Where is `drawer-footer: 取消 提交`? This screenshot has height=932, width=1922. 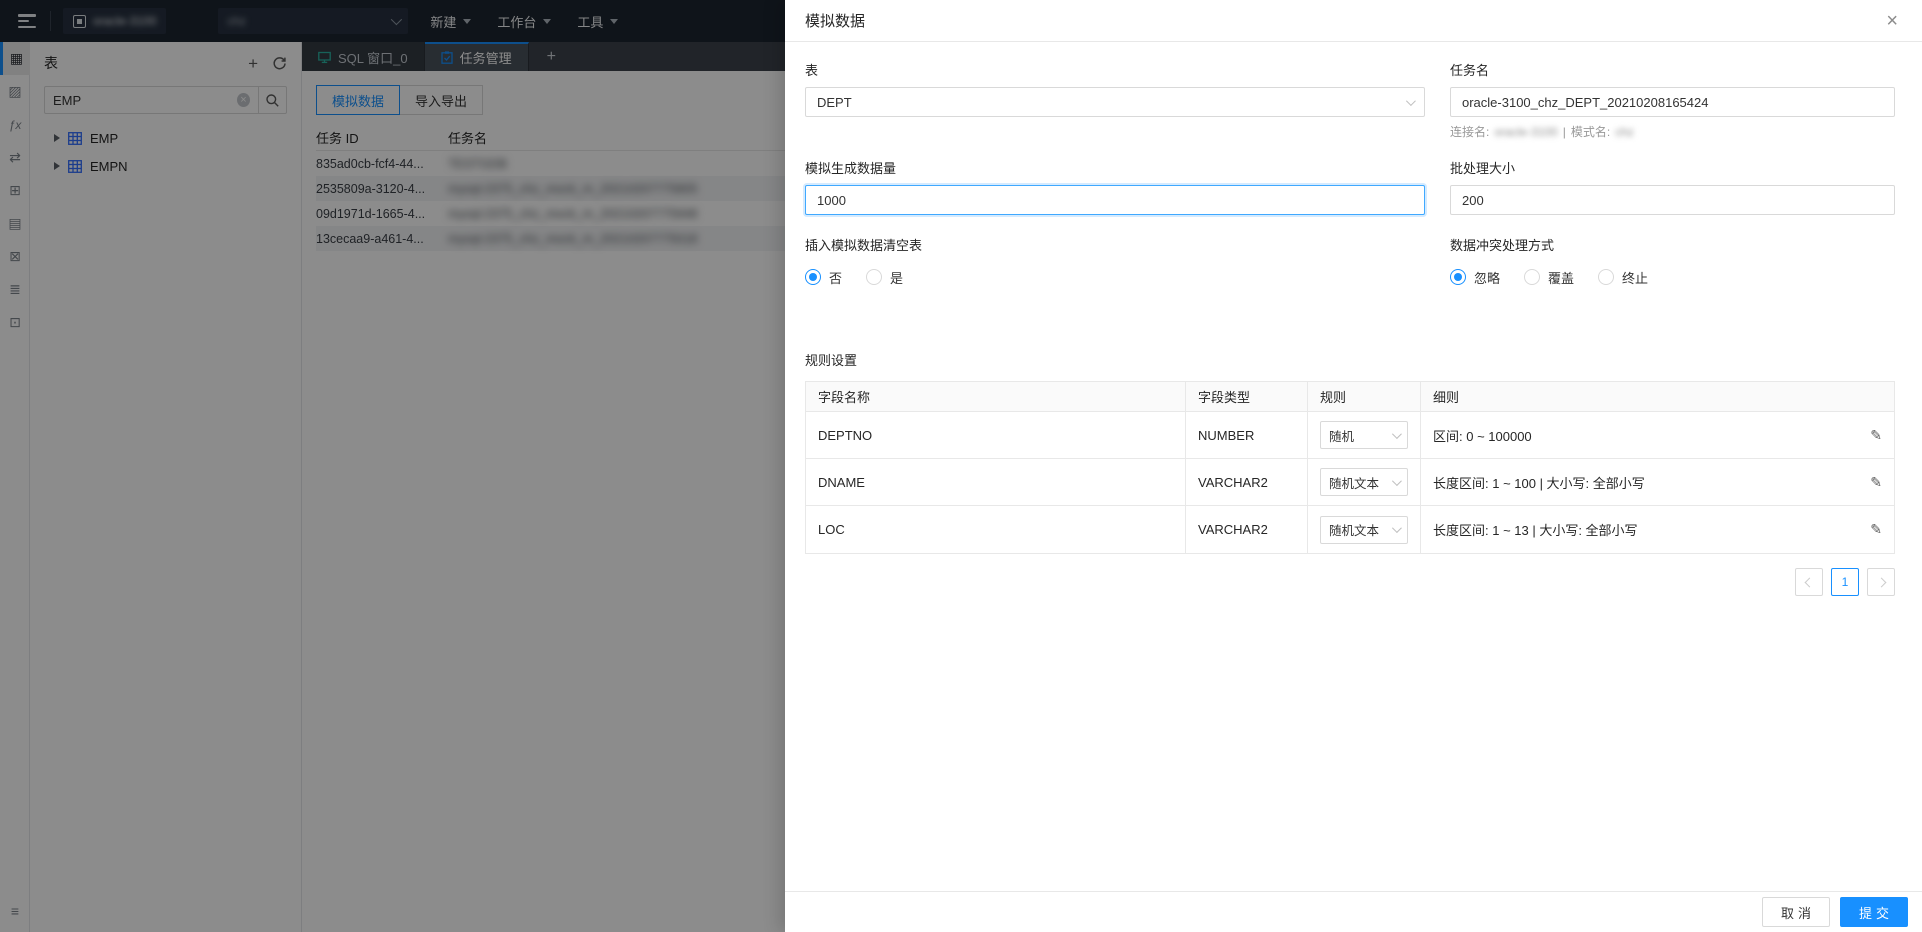 drawer-footer: 取消 提交 is located at coordinates (1353, 911).